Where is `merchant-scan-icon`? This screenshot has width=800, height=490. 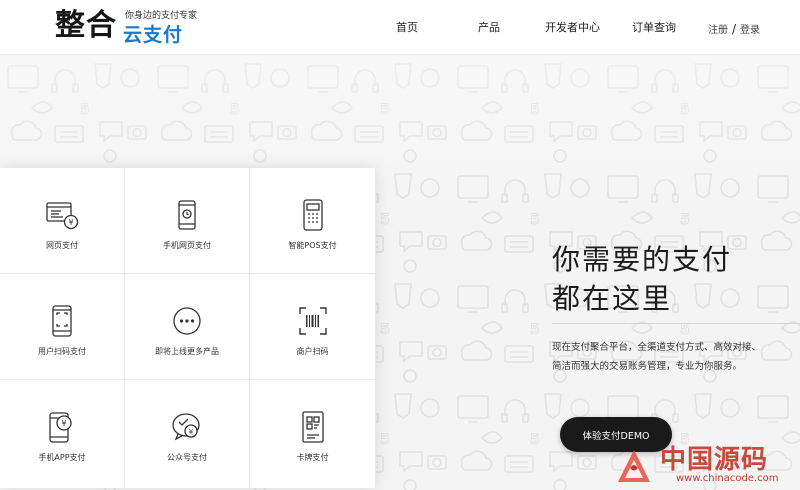
merchant-scan-icon is located at coordinates (312, 321).